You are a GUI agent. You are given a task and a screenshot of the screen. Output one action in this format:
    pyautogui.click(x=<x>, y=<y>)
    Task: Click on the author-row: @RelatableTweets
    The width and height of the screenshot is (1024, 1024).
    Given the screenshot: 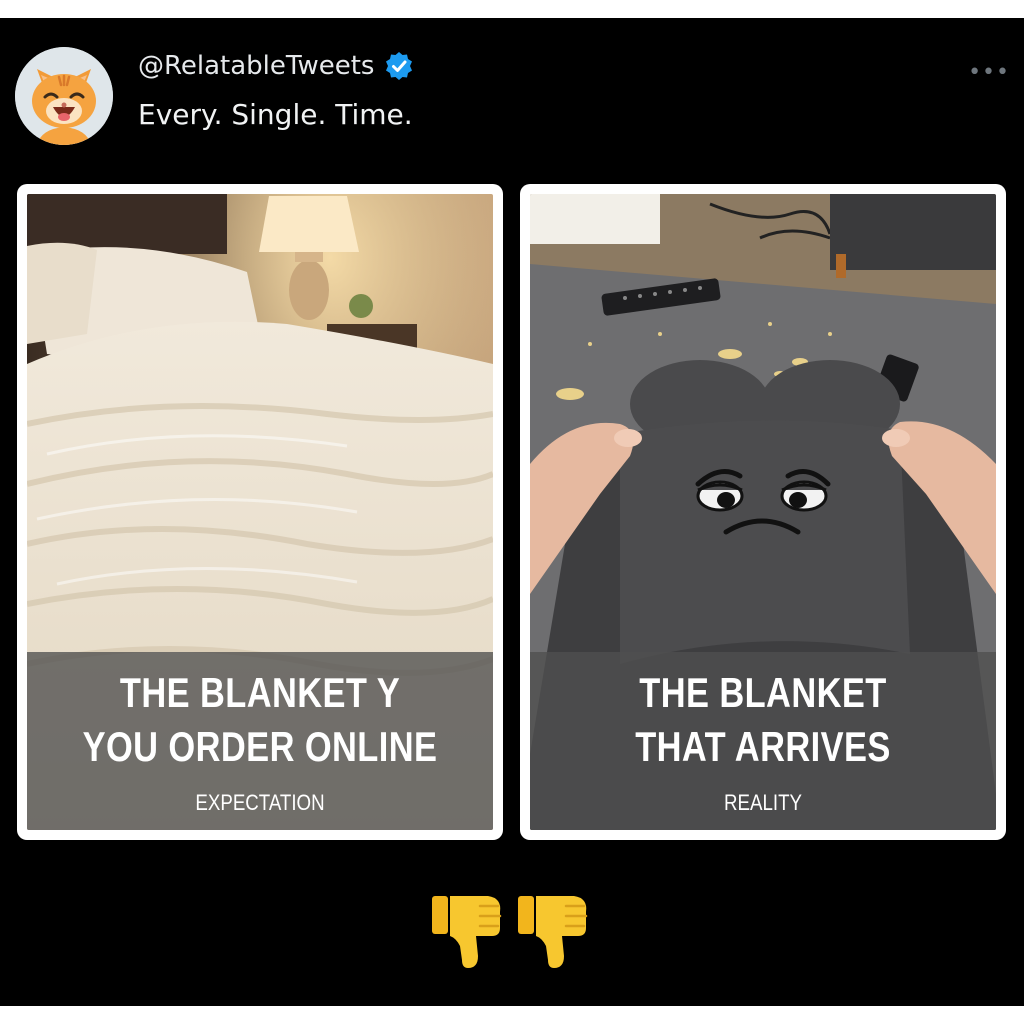 What is the action you would take?
    pyautogui.click(x=276, y=66)
    